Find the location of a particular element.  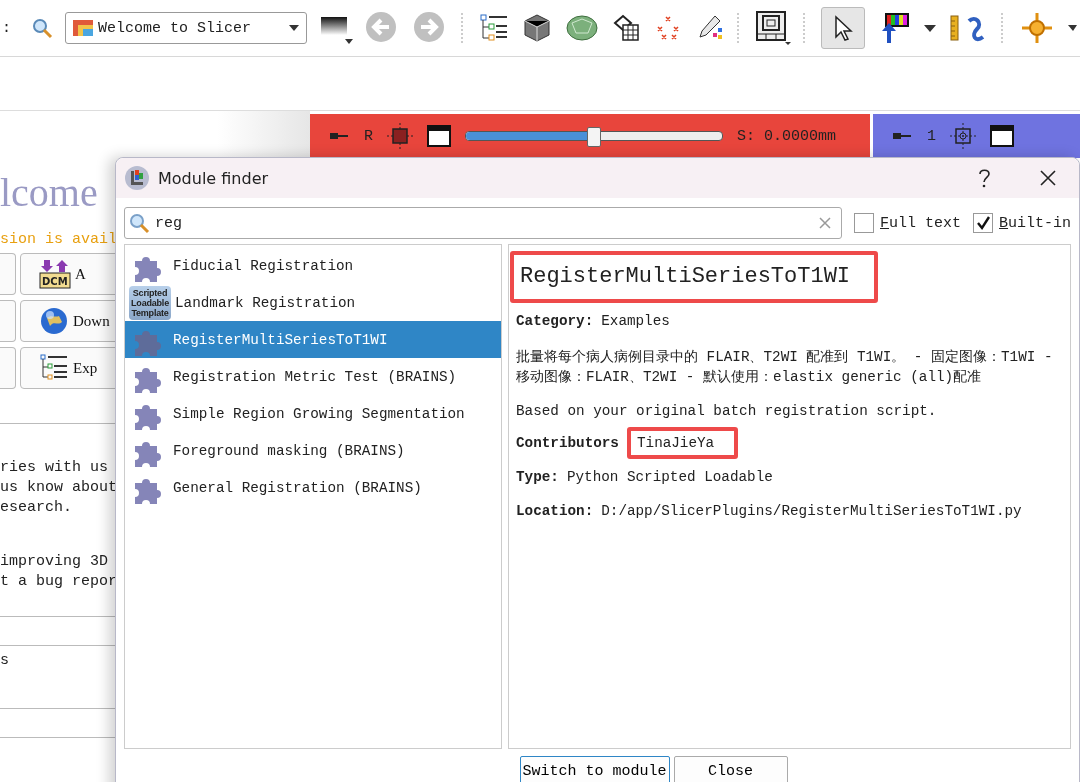

layout-icon is located at coordinates (773, 28).